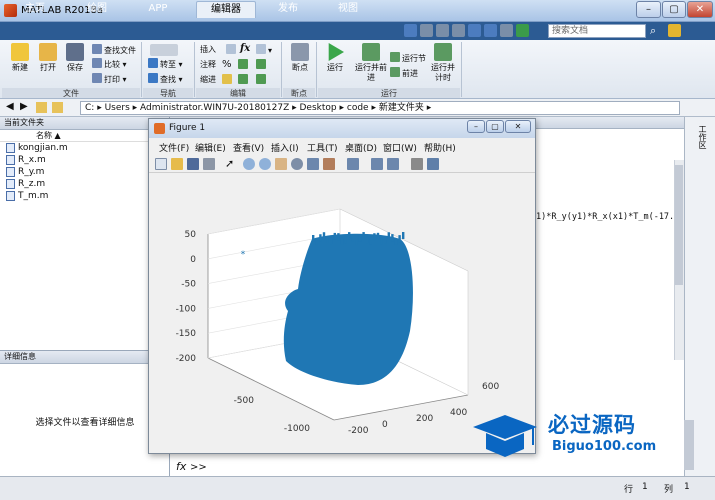 The width and height of the screenshot is (715, 500). What do you see at coordinates (227, 65) in the screenshot?
I see `percent-icon: %` at bounding box center [227, 65].